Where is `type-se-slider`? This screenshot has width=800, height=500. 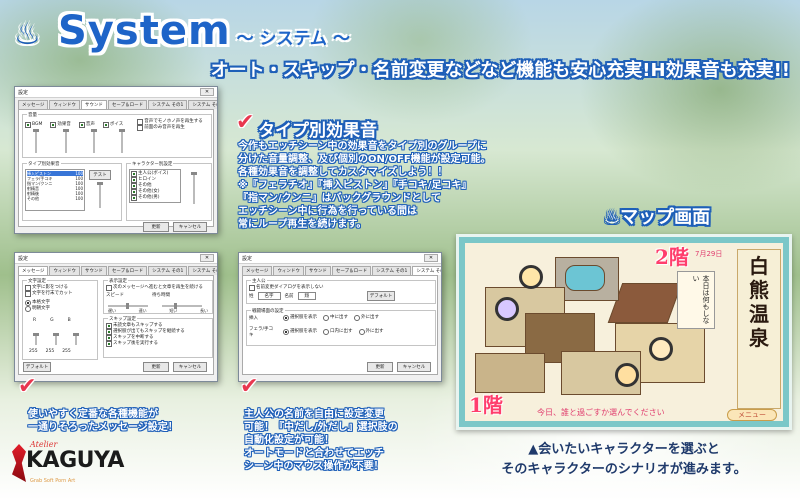 type-se-slider is located at coordinates (100, 195).